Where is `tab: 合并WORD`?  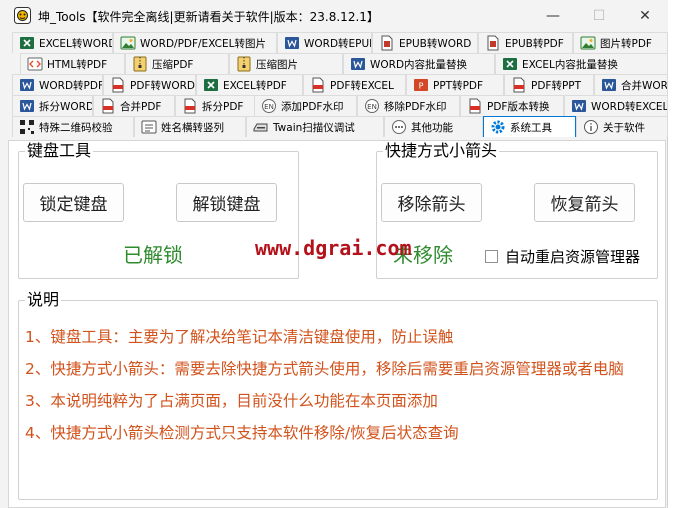
tab: 合并WORD is located at coordinates (631, 84).